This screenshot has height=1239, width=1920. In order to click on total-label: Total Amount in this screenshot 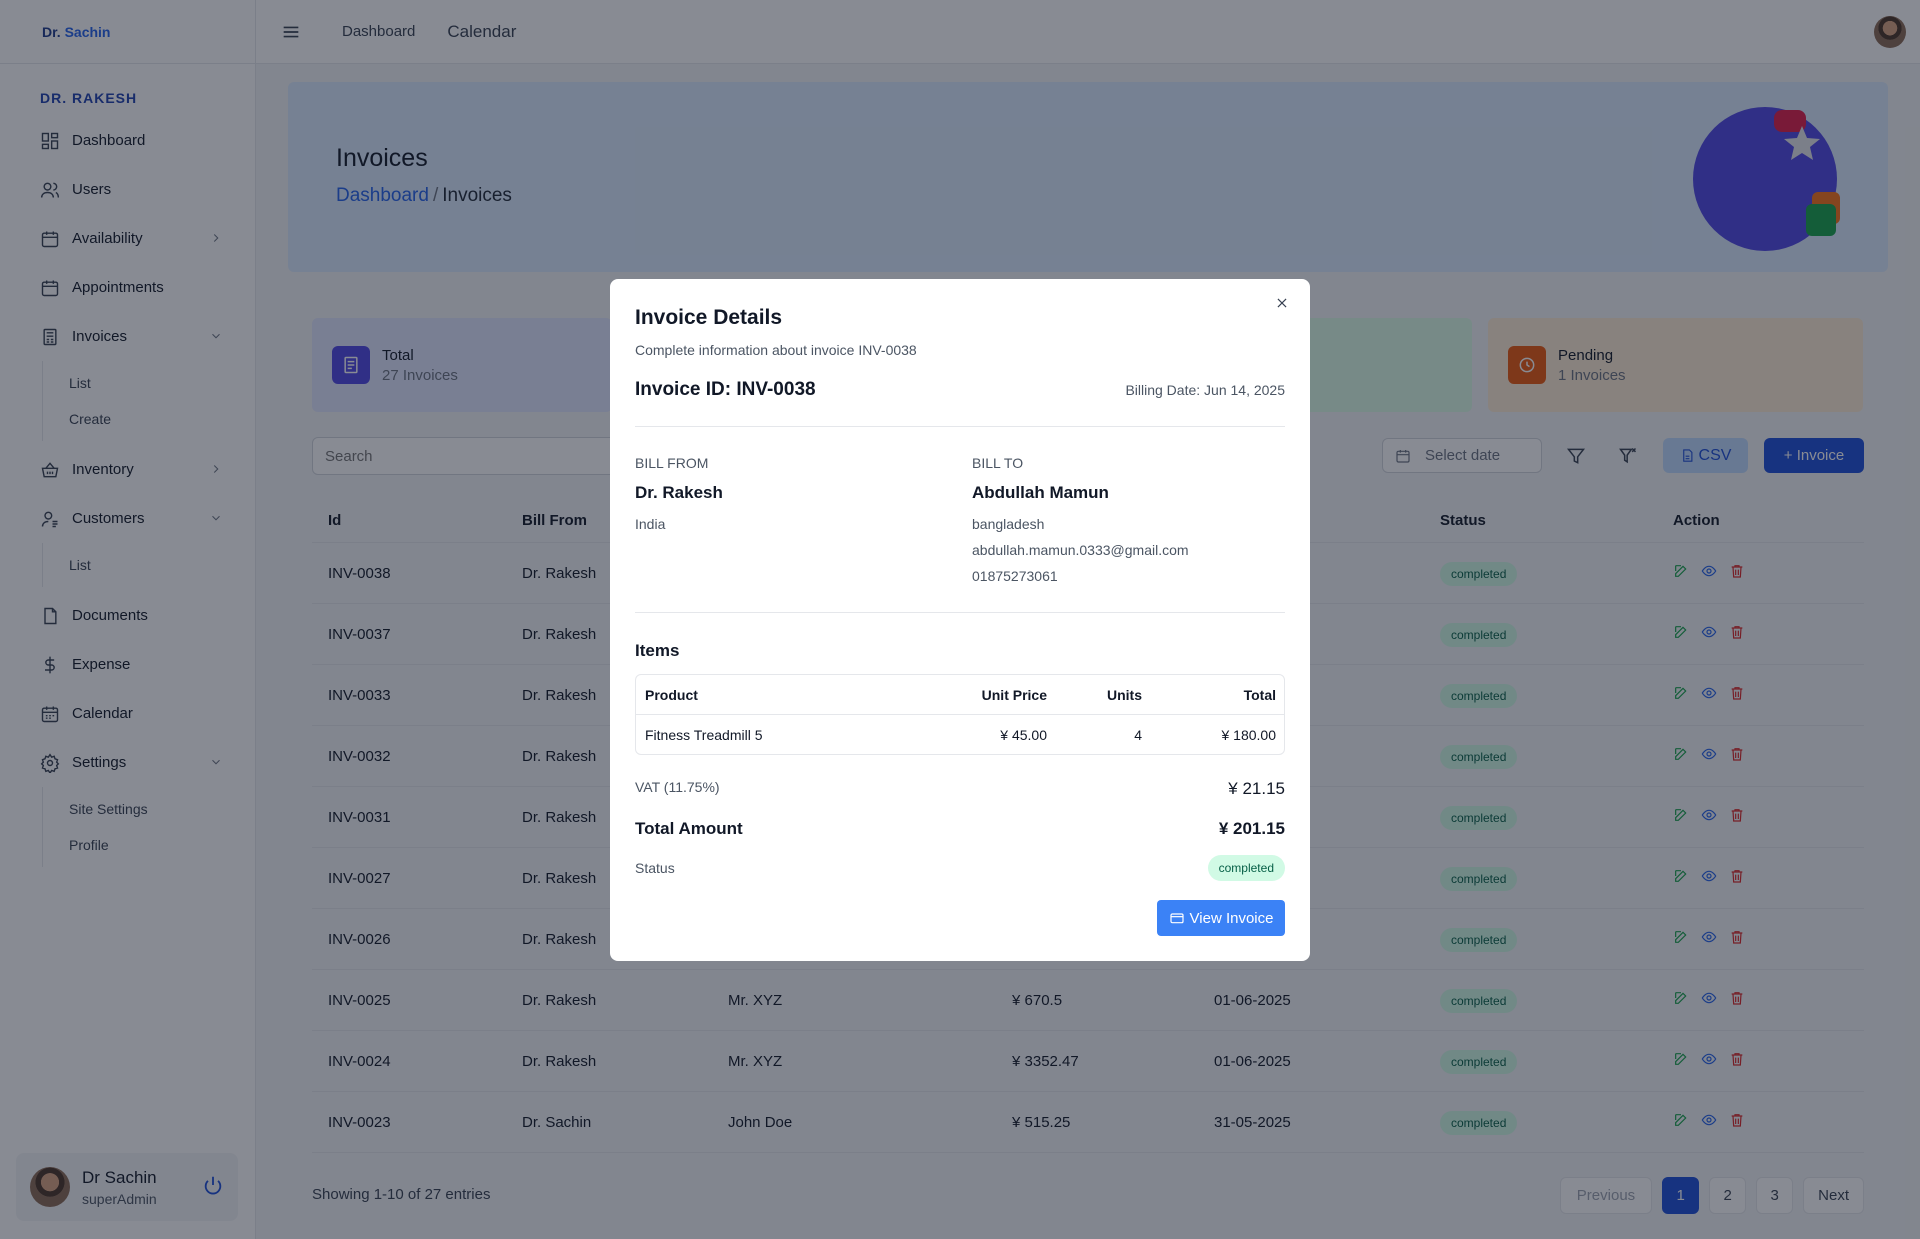, I will do `click(689, 828)`.